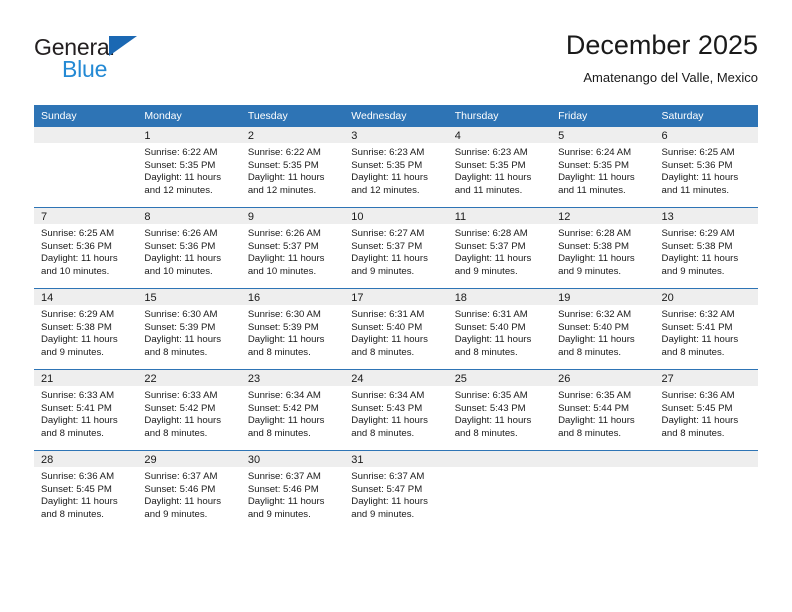 Image resolution: width=792 pixels, height=612 pixels. I want to click on day-number: 2, so click(292, 135).